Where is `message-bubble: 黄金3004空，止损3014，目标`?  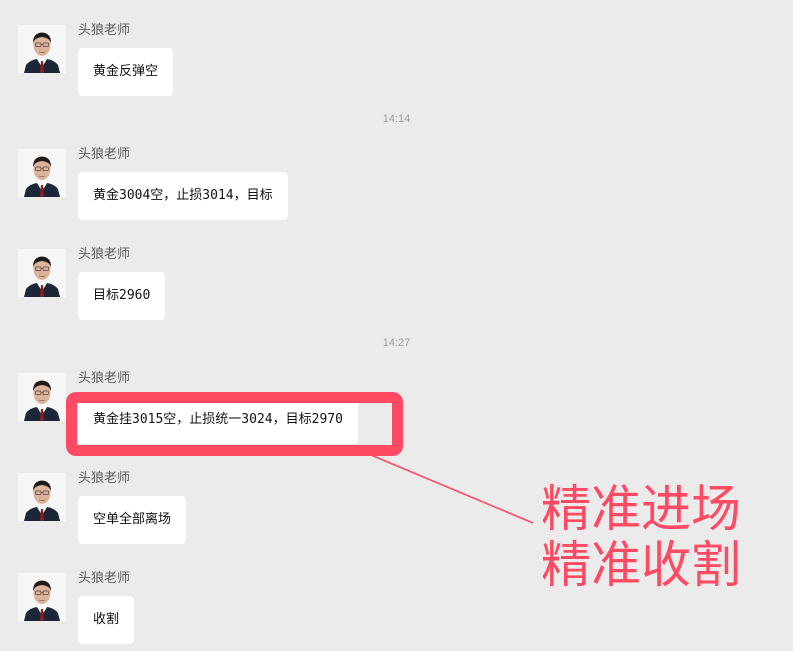 message-bubble: 黄金3004空，止损3014，目标 is located at coordinates (183, 196).